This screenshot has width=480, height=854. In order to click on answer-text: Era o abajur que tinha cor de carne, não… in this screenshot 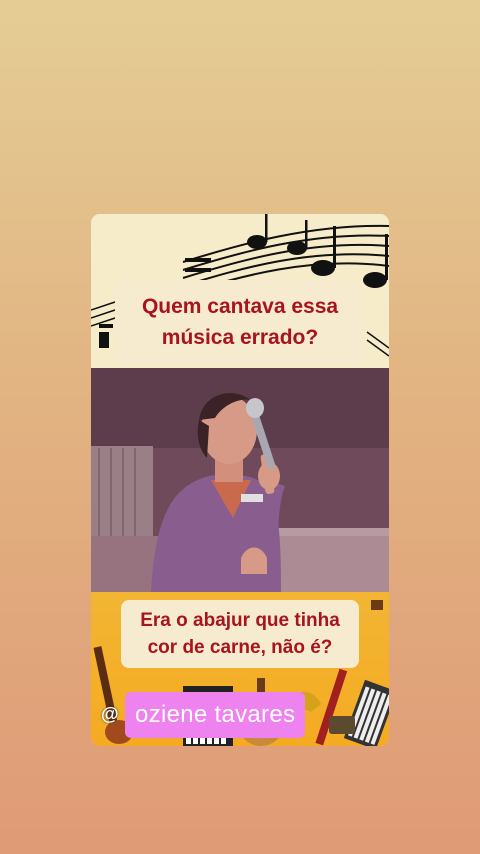, I will do `click(240, 634)`.